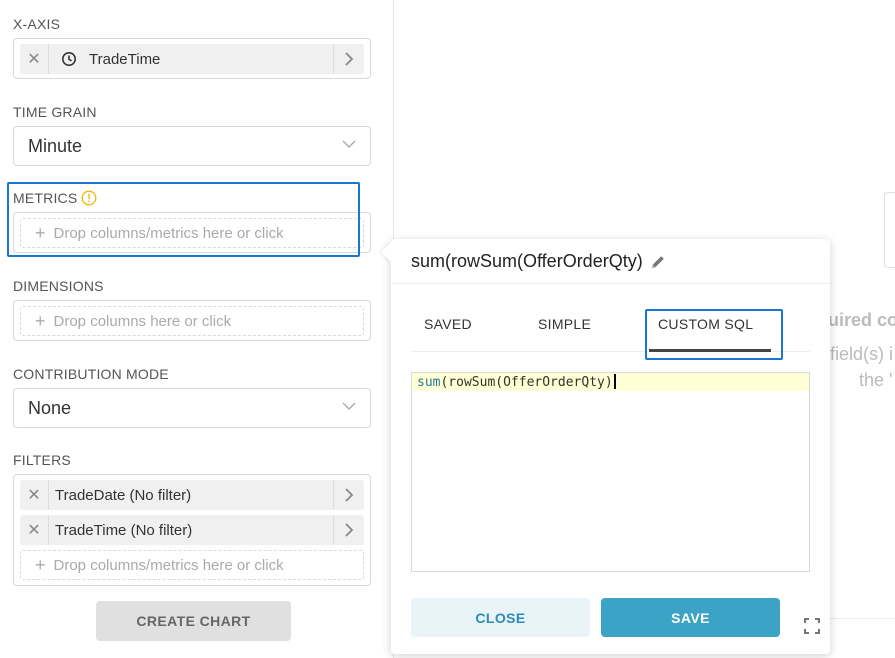 Image resolution: width=895 pixels, height=658 pixels. I want to click on sql-code: sum(rowSum(OfferOrderQty), so click(516, 382).